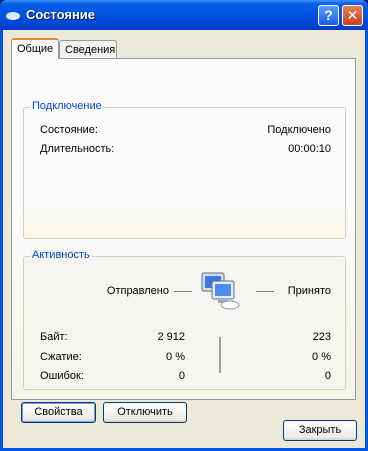 This screenshot has height=451, width=368. Describe the element at coordinates (327, 376) in the screenshot. I see `errors-received: 0` at that location.